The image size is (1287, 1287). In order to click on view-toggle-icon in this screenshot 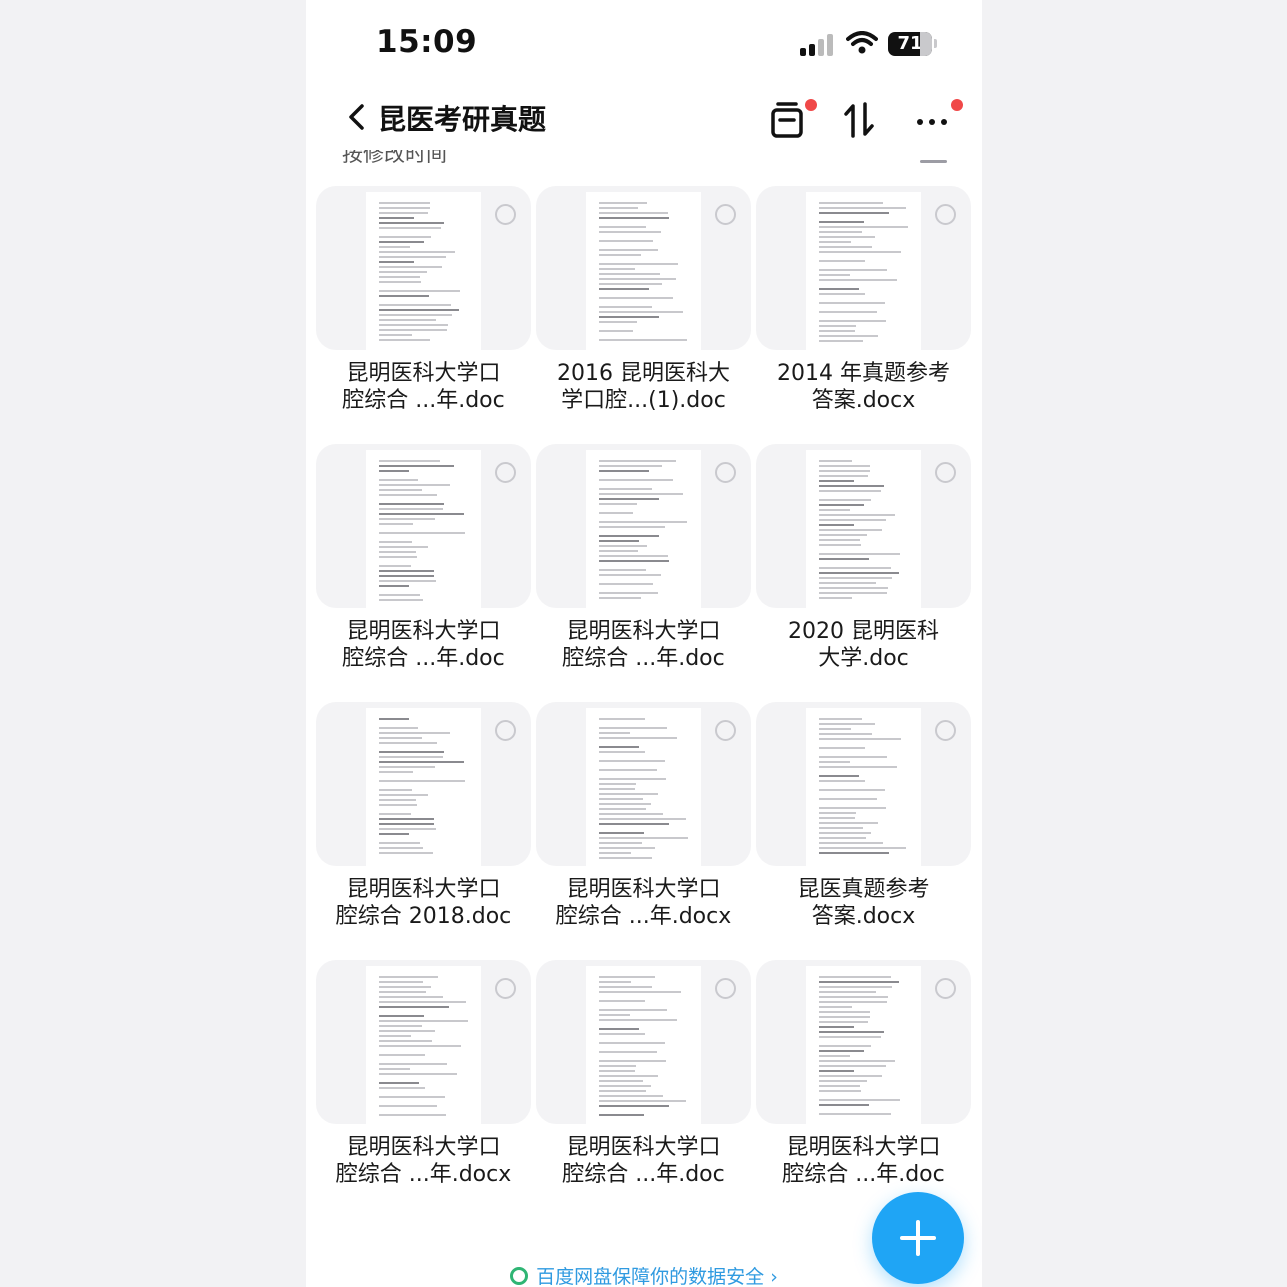, I will do `click(933, 161)`.